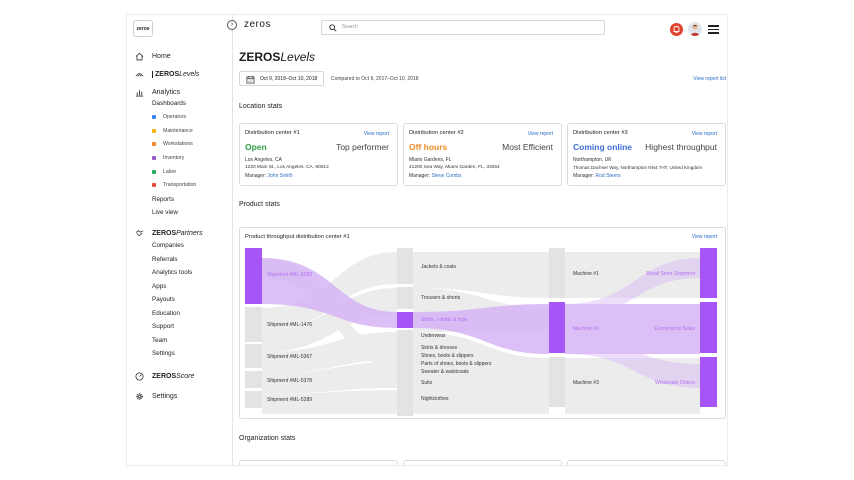  Describe the element at coordinates (163, 353) in the screenshot. I see `sidebar-item-partner-settings: Settings` at that location.